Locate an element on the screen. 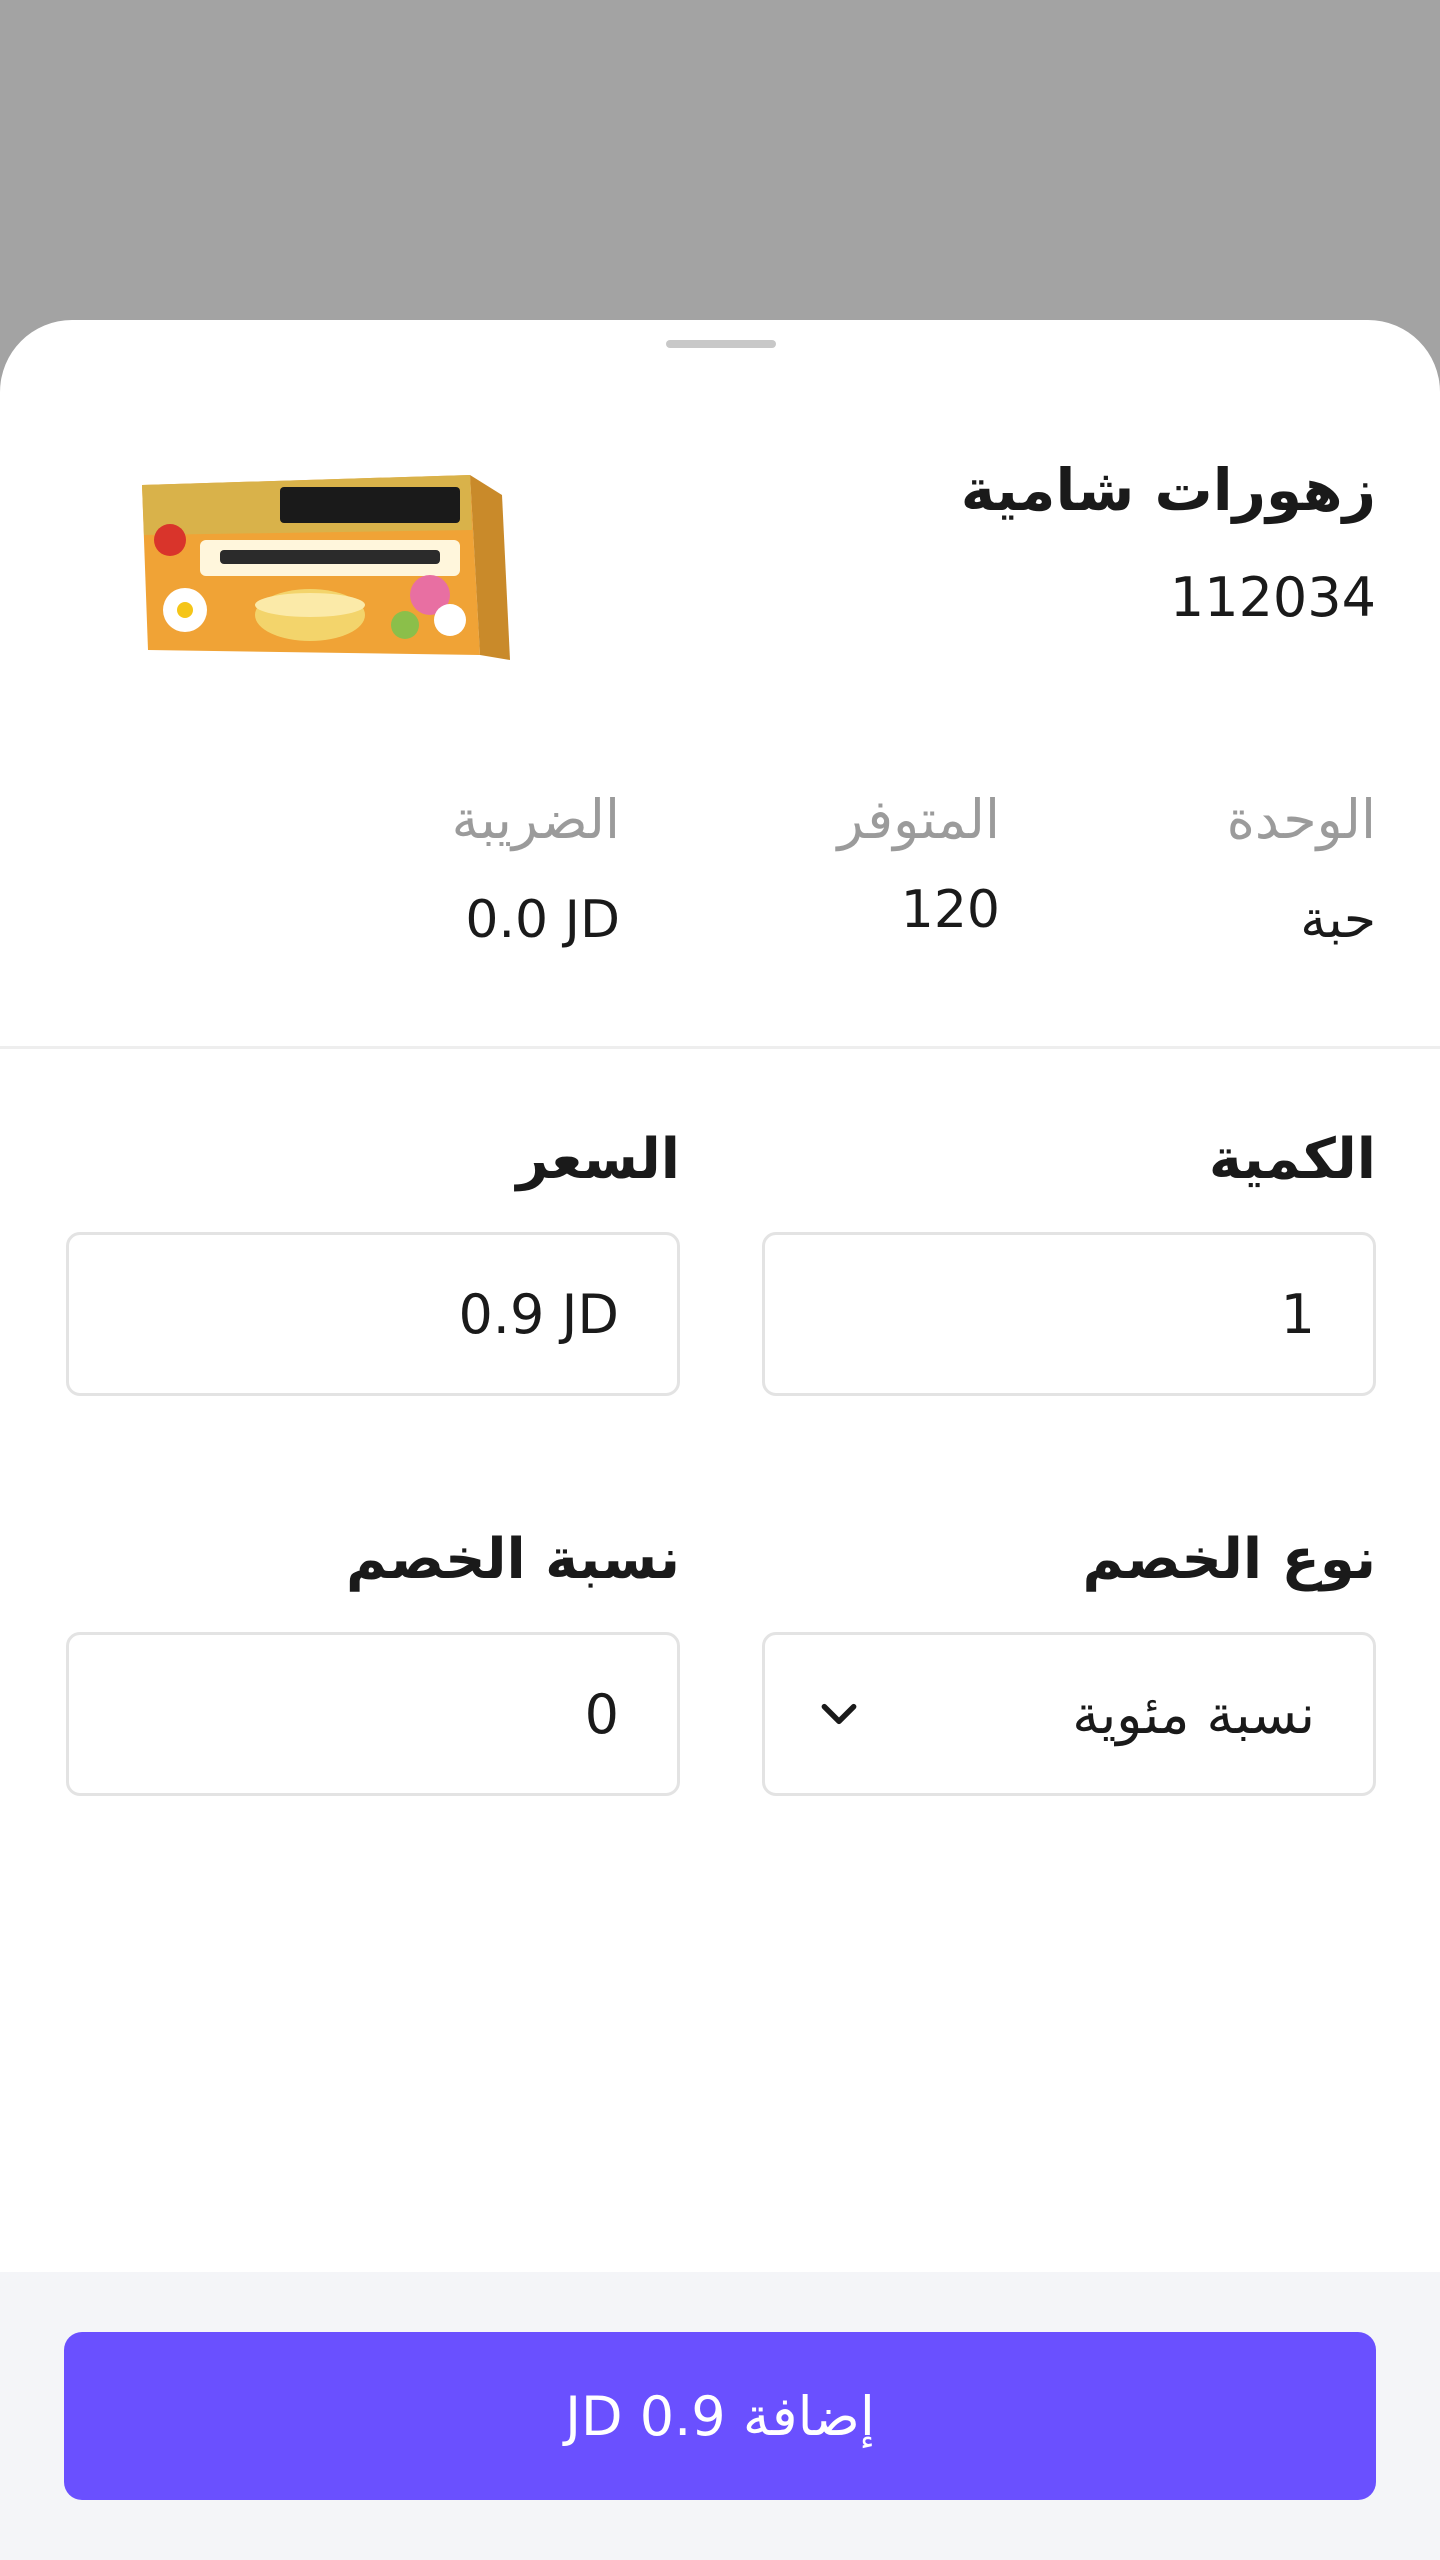 The height and width of the screenshot is (2560, 1440). tax-value: 0.0 JD is located at coordinates (542, 920).